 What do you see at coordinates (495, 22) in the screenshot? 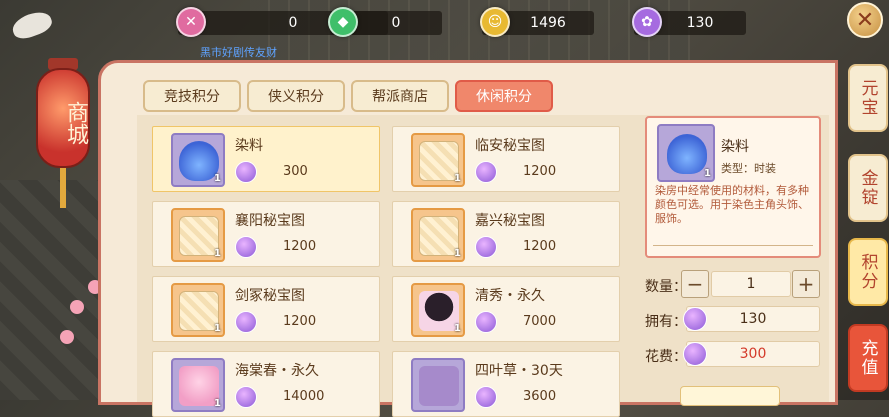
I see `gold-coin-icon: ☺` at bounding box center [495, 22].